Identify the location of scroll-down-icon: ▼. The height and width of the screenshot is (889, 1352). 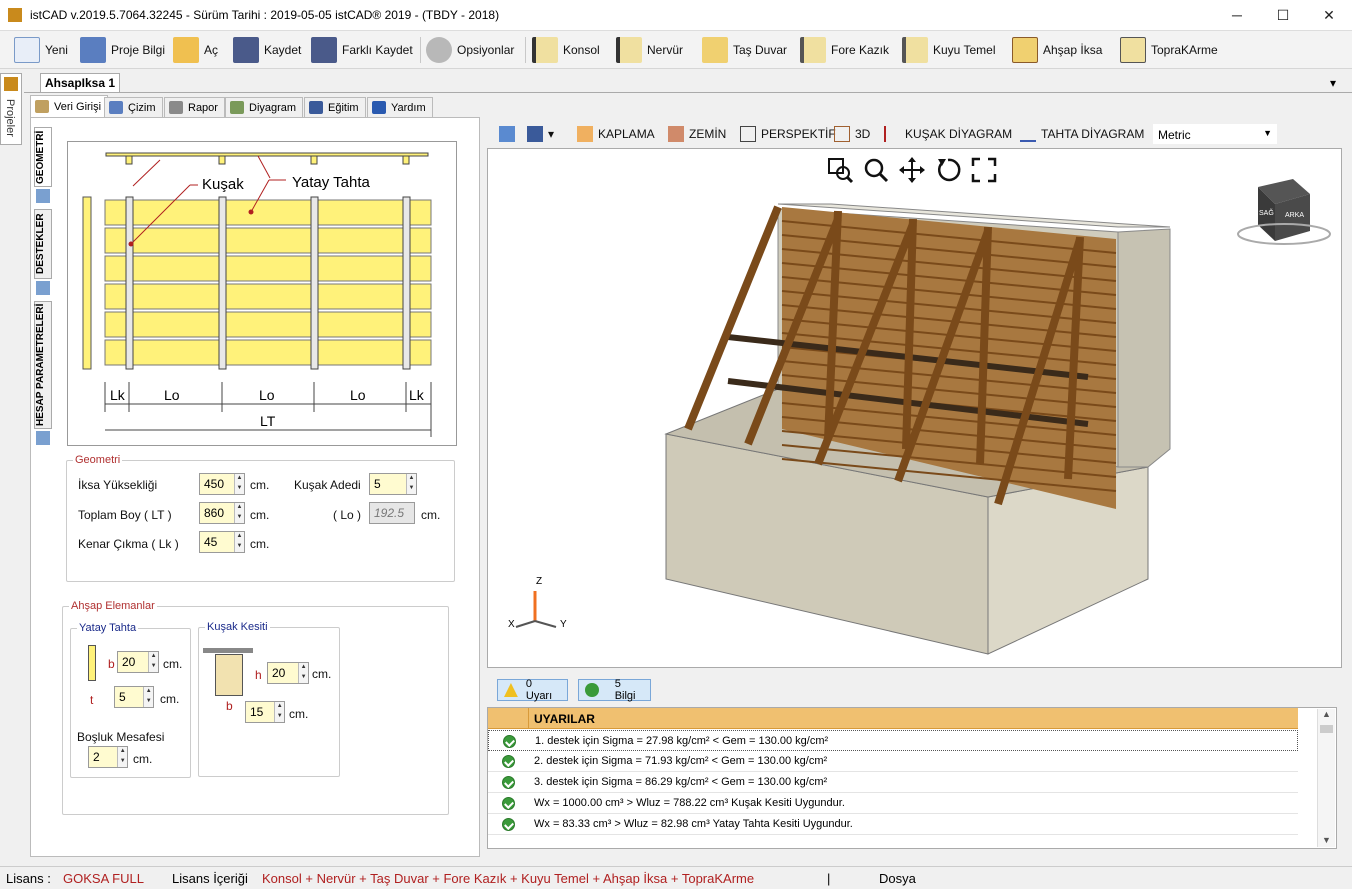
(1326, 840).